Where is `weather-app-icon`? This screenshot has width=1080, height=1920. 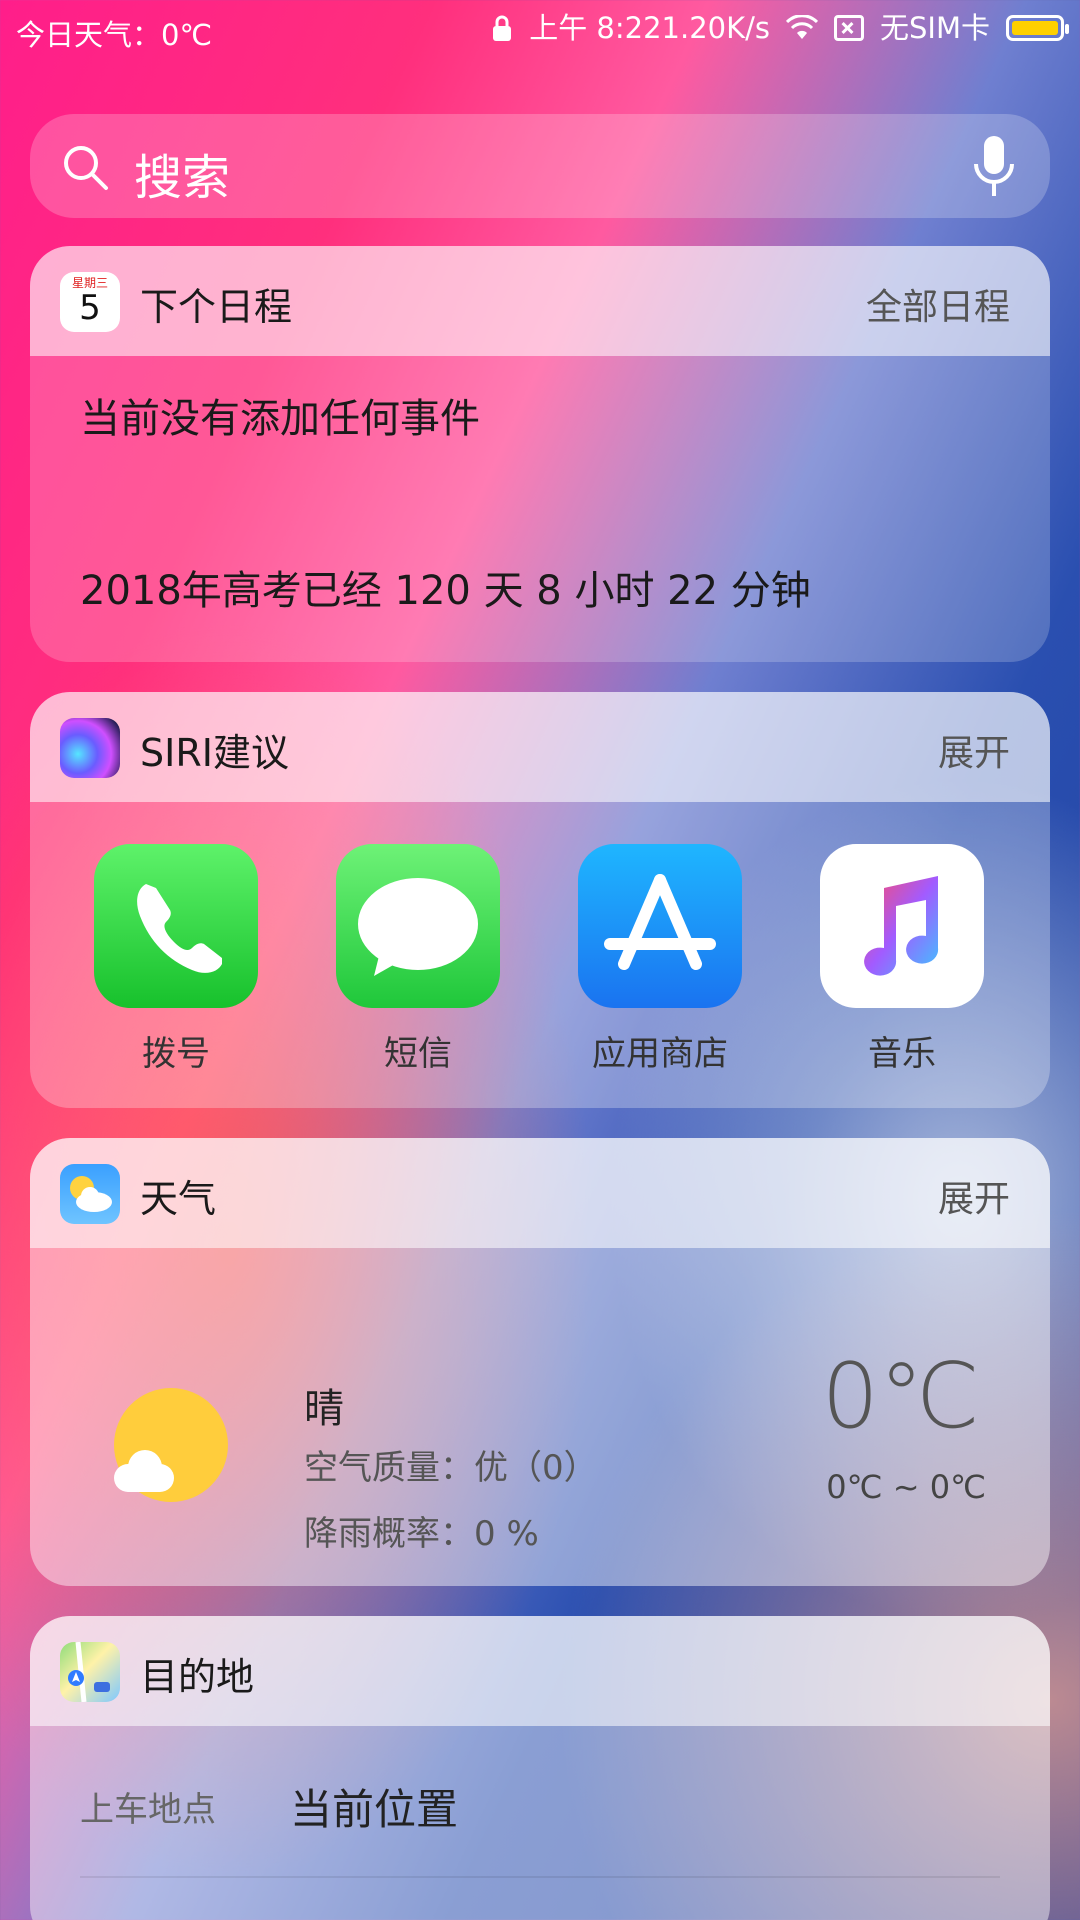 weather-app-icon is located at coordinates (90, 1194).